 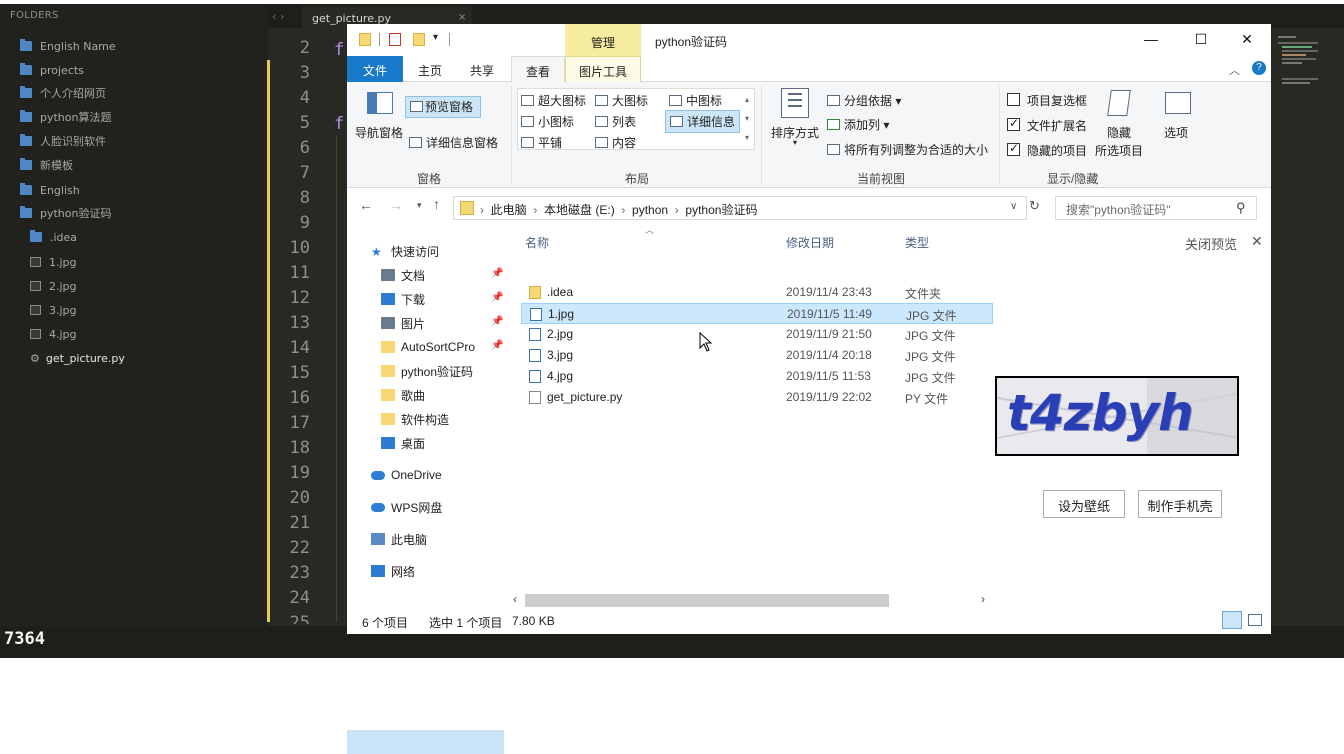 What do you see at coordinates (1232, 620) in the screenshot?
I see `details-view-toggle-icon` at bounding box center [1232, 620].